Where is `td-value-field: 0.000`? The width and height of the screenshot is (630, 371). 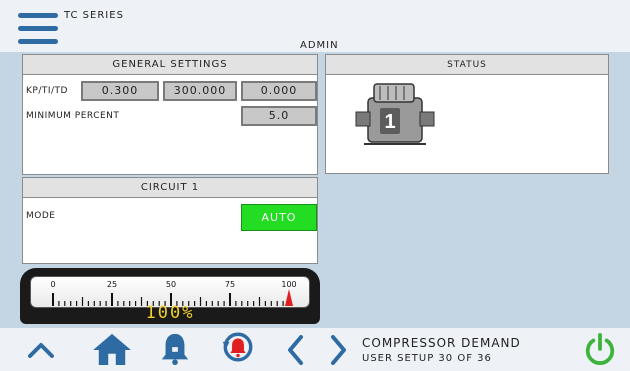 td-value-field: 0.000 is located at coordinates (279, 91).